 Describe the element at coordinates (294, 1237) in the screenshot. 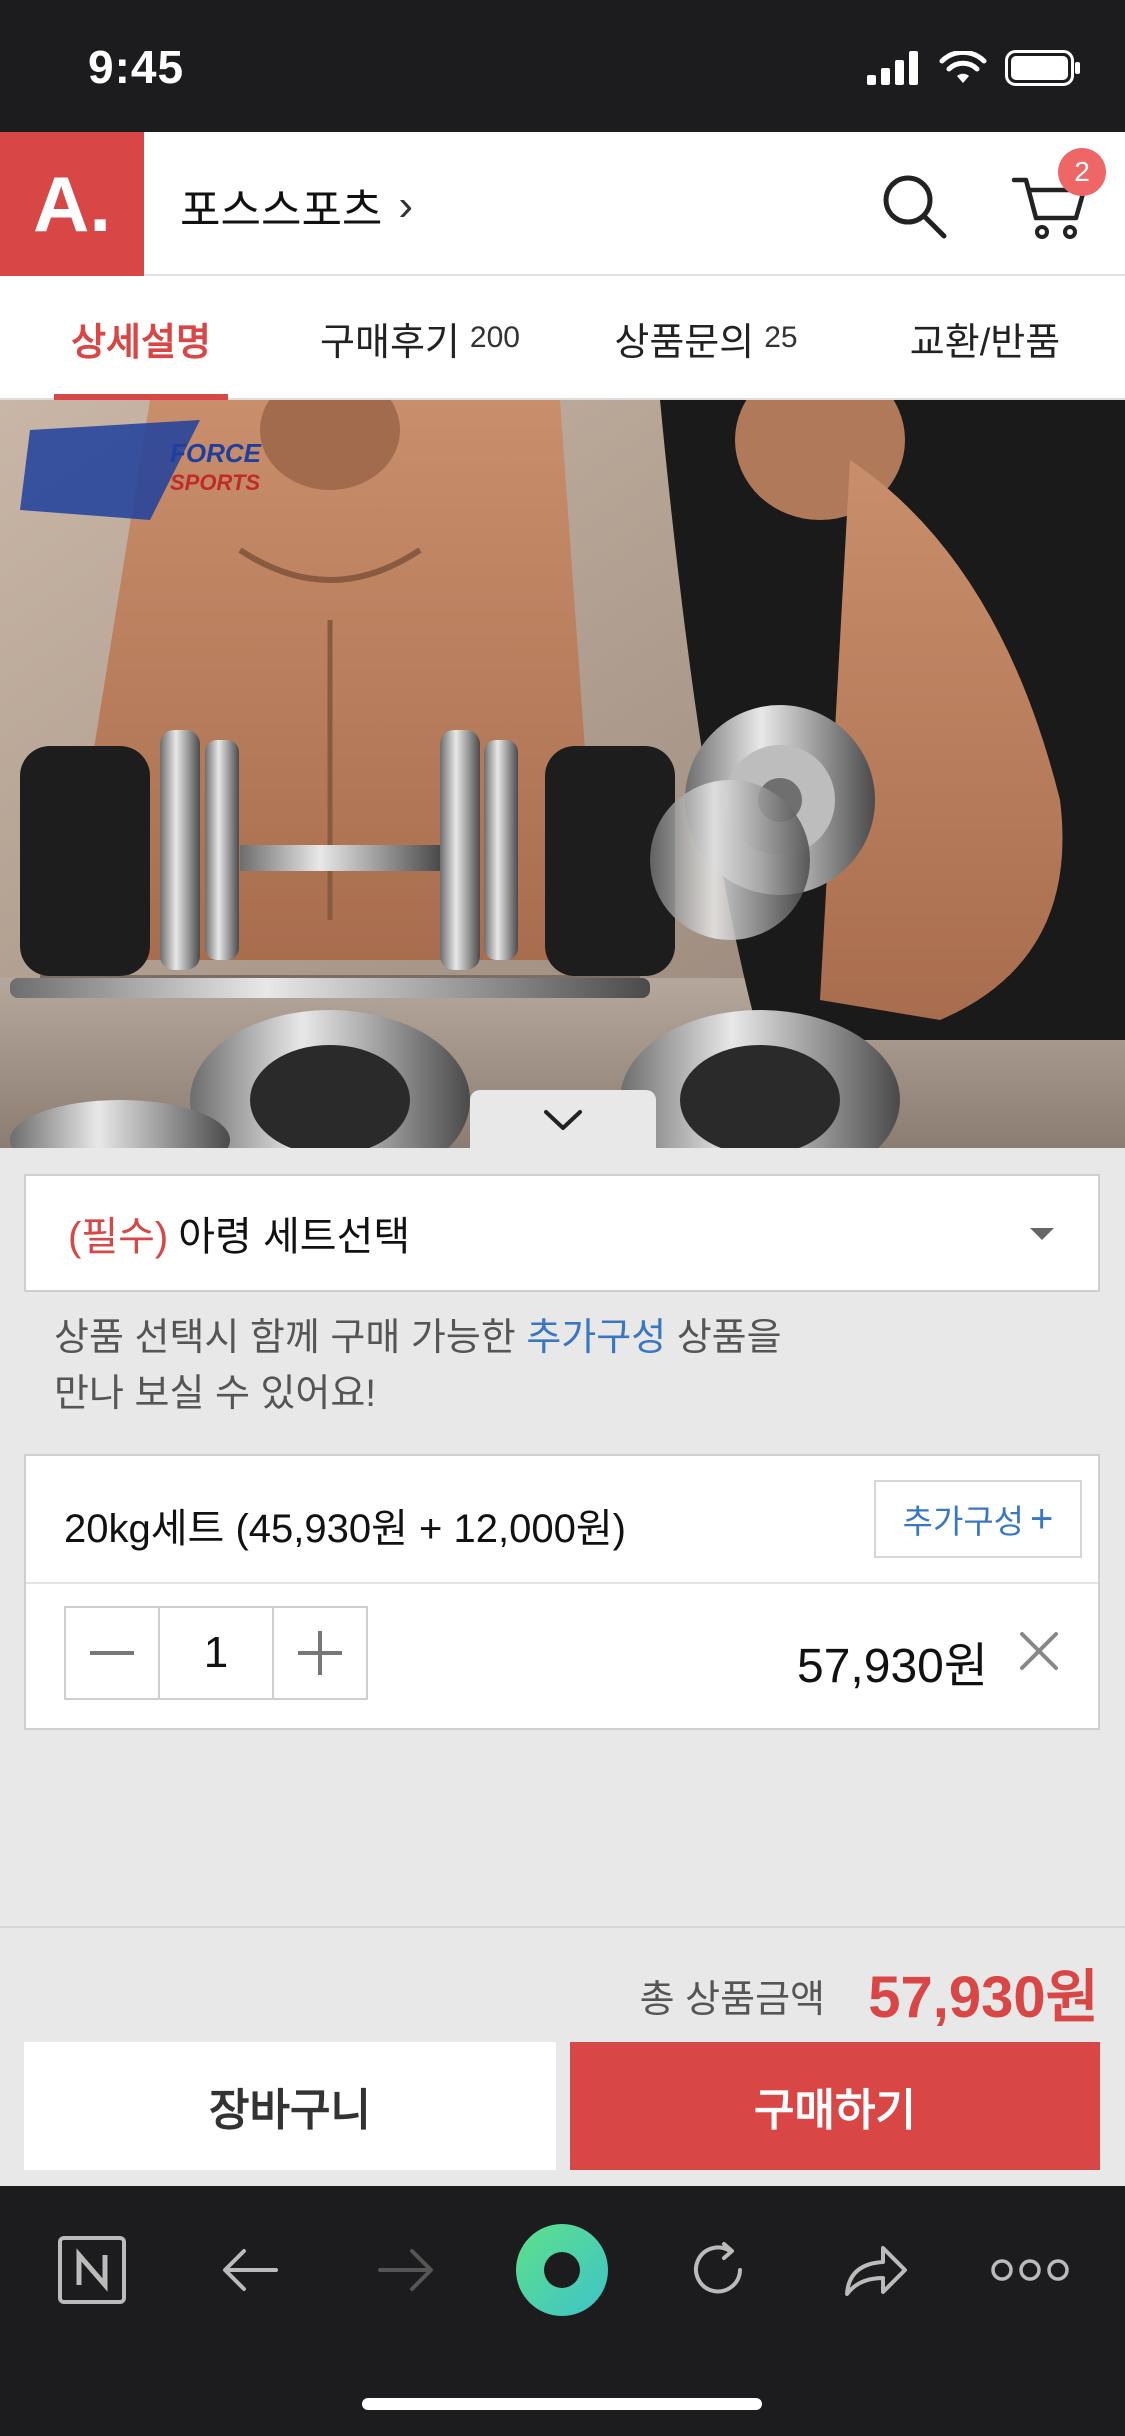

I see `select-label: 아령 세트선택` at that location.